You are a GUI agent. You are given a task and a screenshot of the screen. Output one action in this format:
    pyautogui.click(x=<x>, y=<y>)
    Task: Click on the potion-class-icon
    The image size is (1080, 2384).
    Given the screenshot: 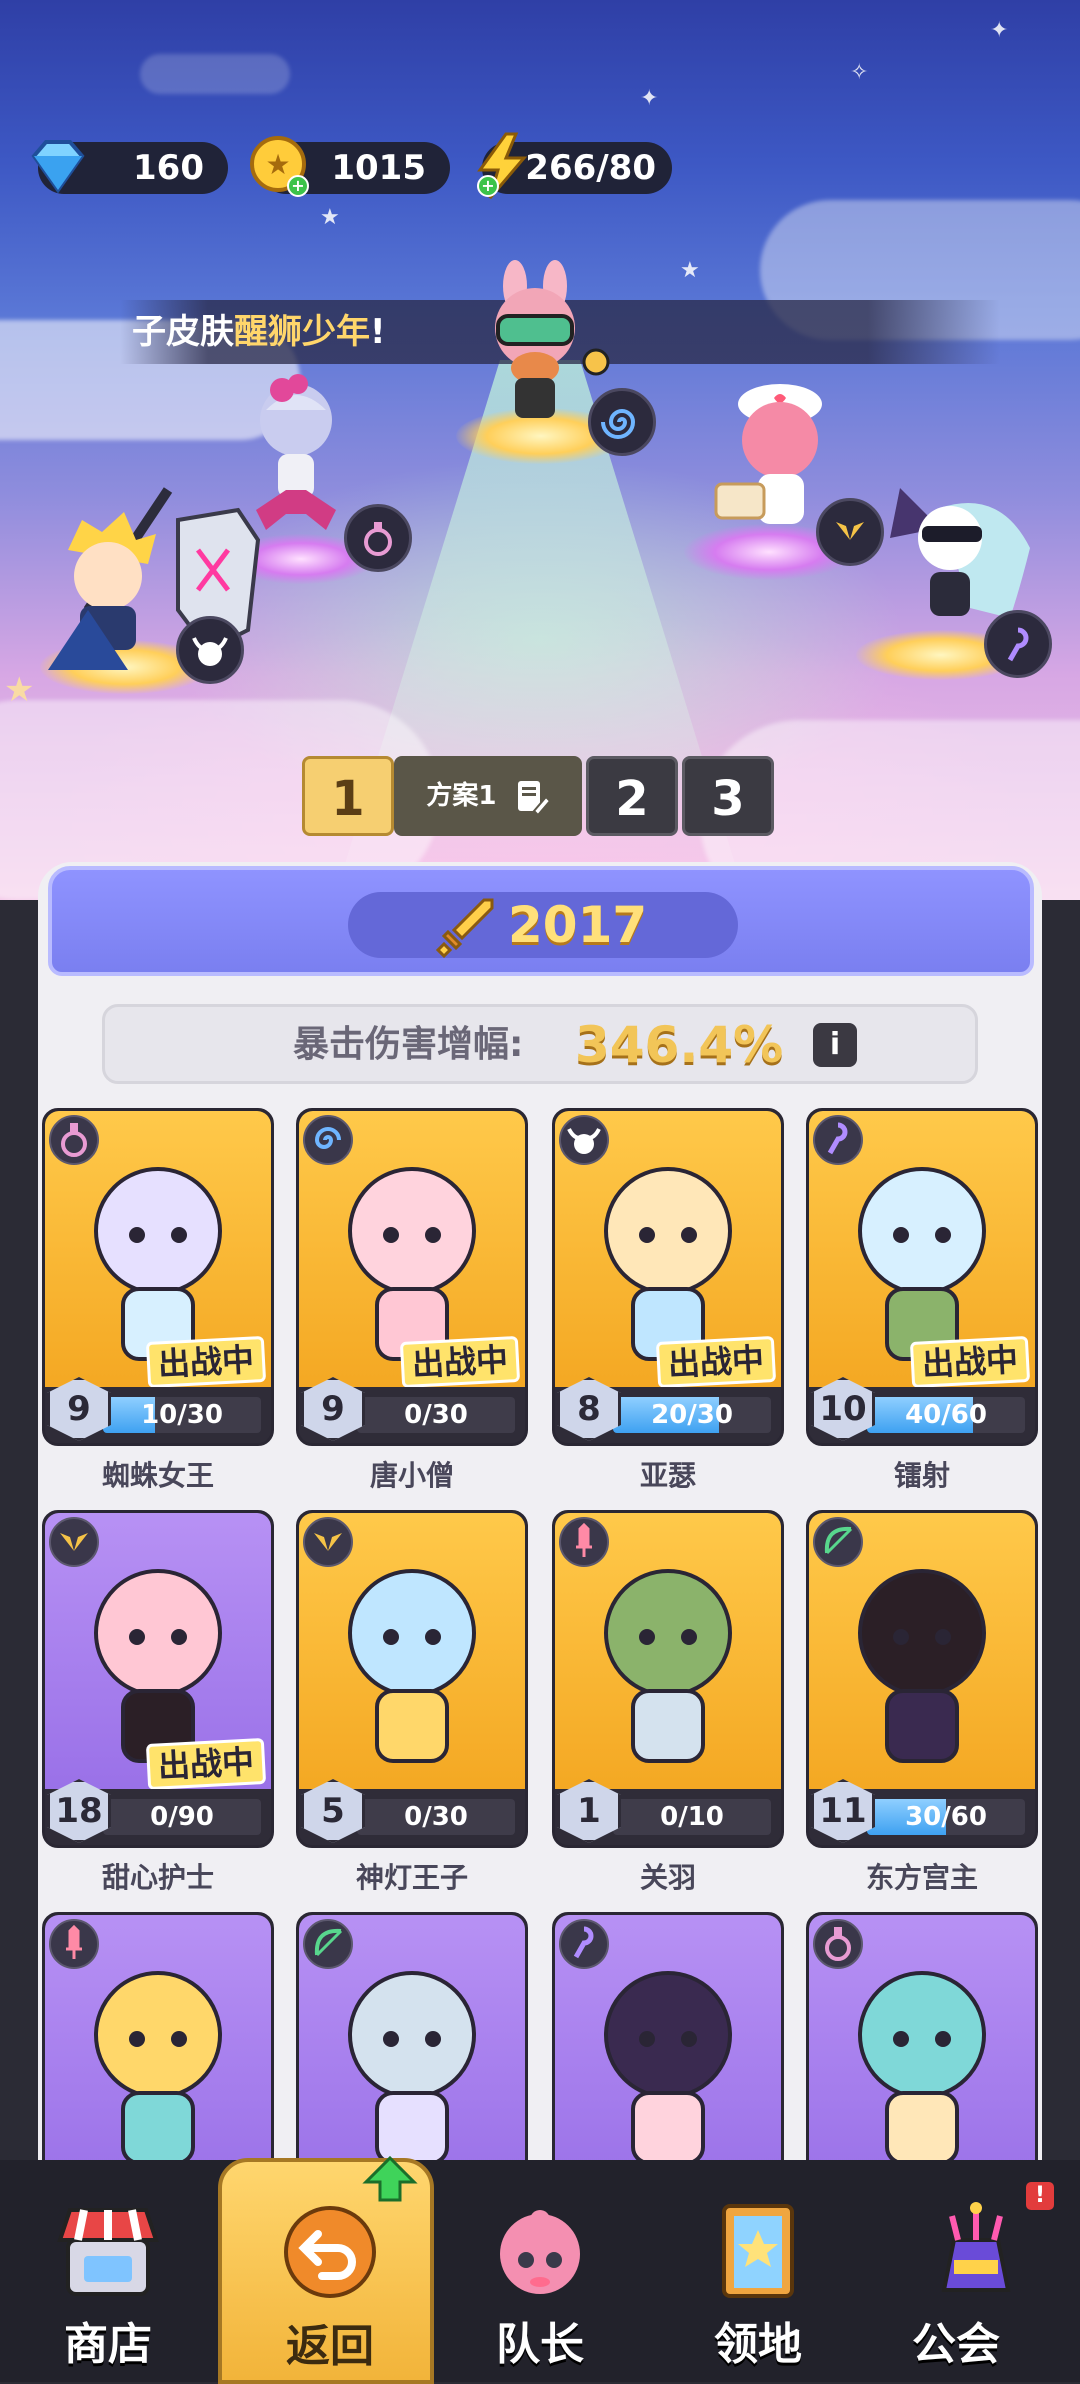 What is the action you would take?
    pyautogui.click(x=378, y=538)
    